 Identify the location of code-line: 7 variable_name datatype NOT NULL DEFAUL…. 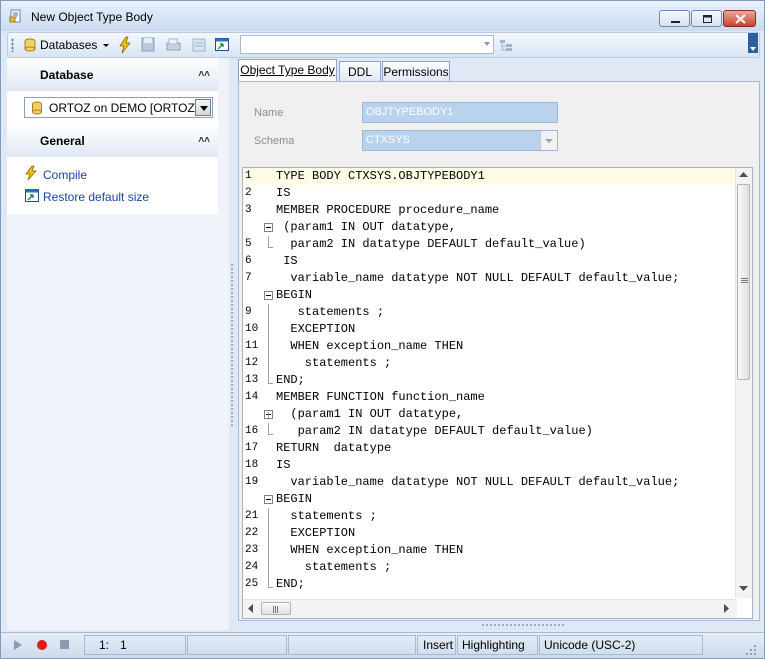
(490, 278).